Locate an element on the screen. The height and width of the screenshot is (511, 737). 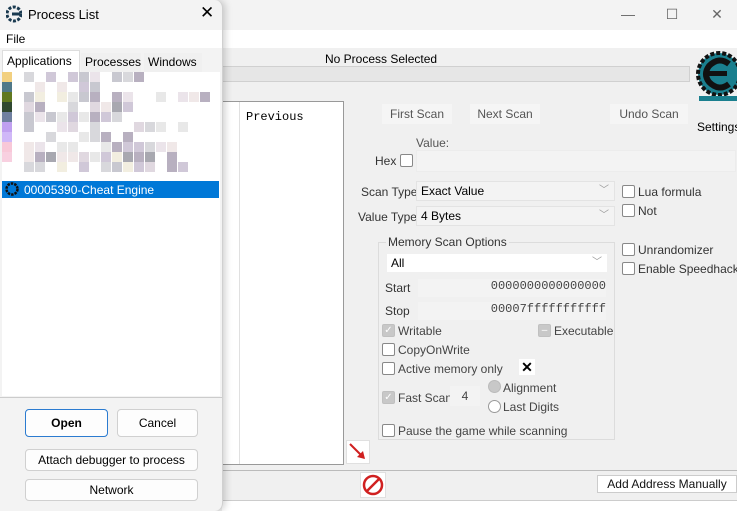
value-input is located at coordinates (576, 161).